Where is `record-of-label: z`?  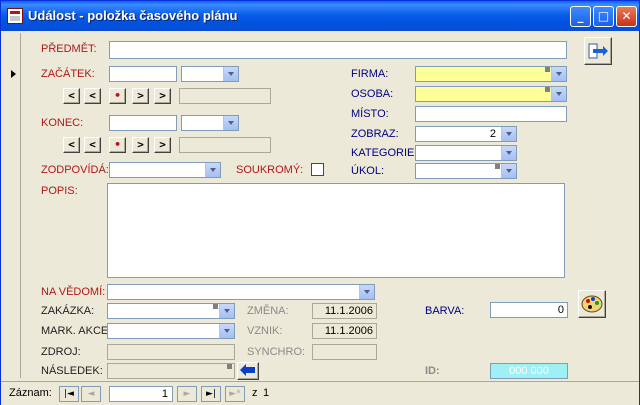
record-of-label: z is located at coordinates (255, 393).